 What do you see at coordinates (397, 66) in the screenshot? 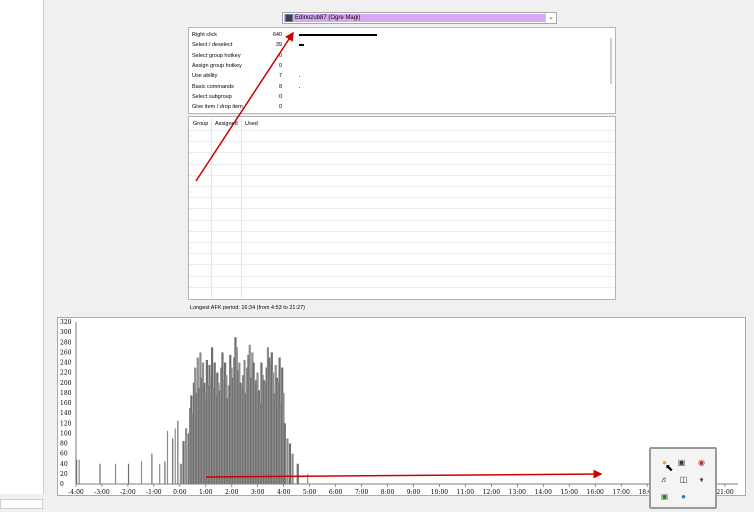
I see `action-row: Assign group hotkey 0` at bounding box center [397, 66].